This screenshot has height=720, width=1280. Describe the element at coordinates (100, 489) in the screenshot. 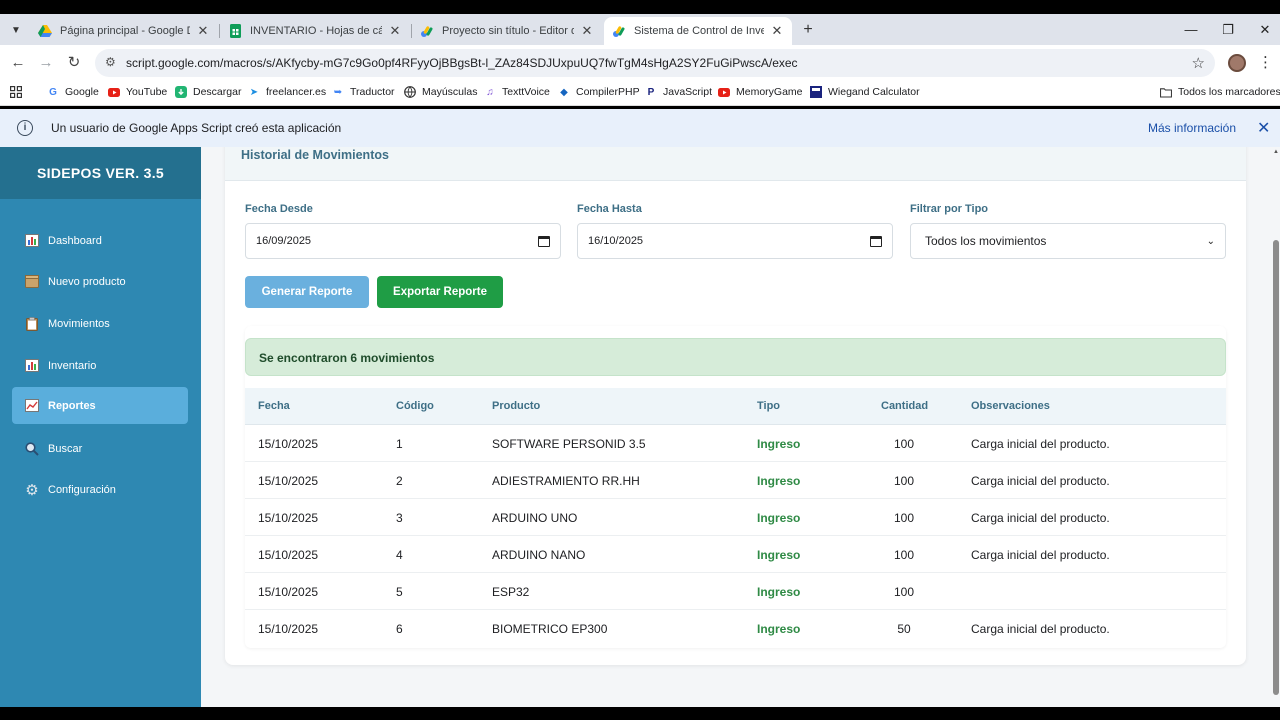

I see `sidebar-item-configuracion: ⚙ Configuración` at that location.